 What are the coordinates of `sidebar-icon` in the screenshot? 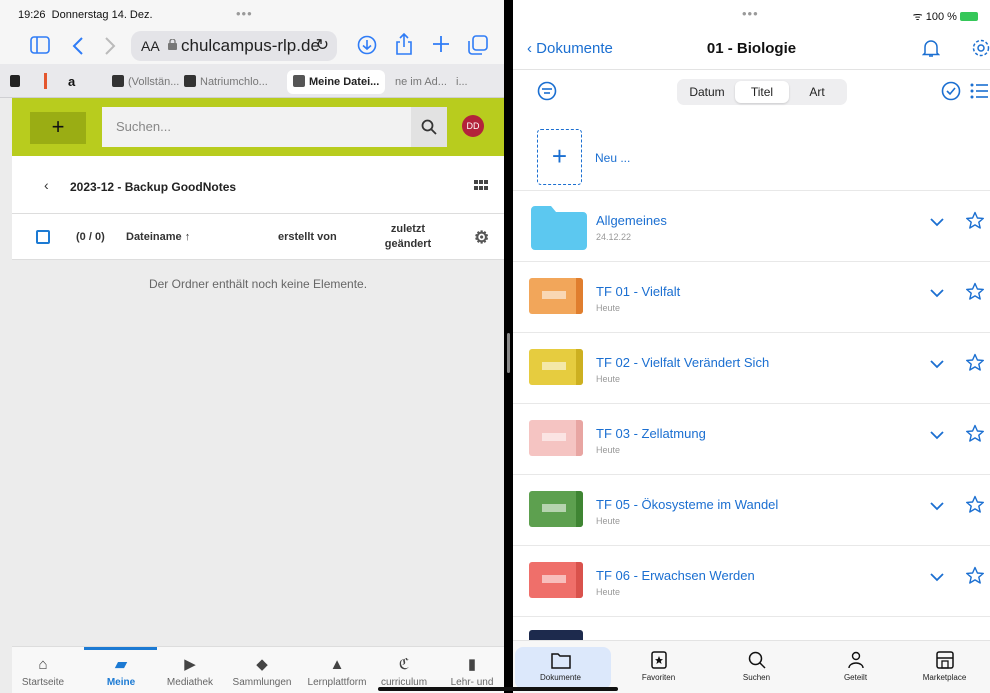 It's located at (40, 45).